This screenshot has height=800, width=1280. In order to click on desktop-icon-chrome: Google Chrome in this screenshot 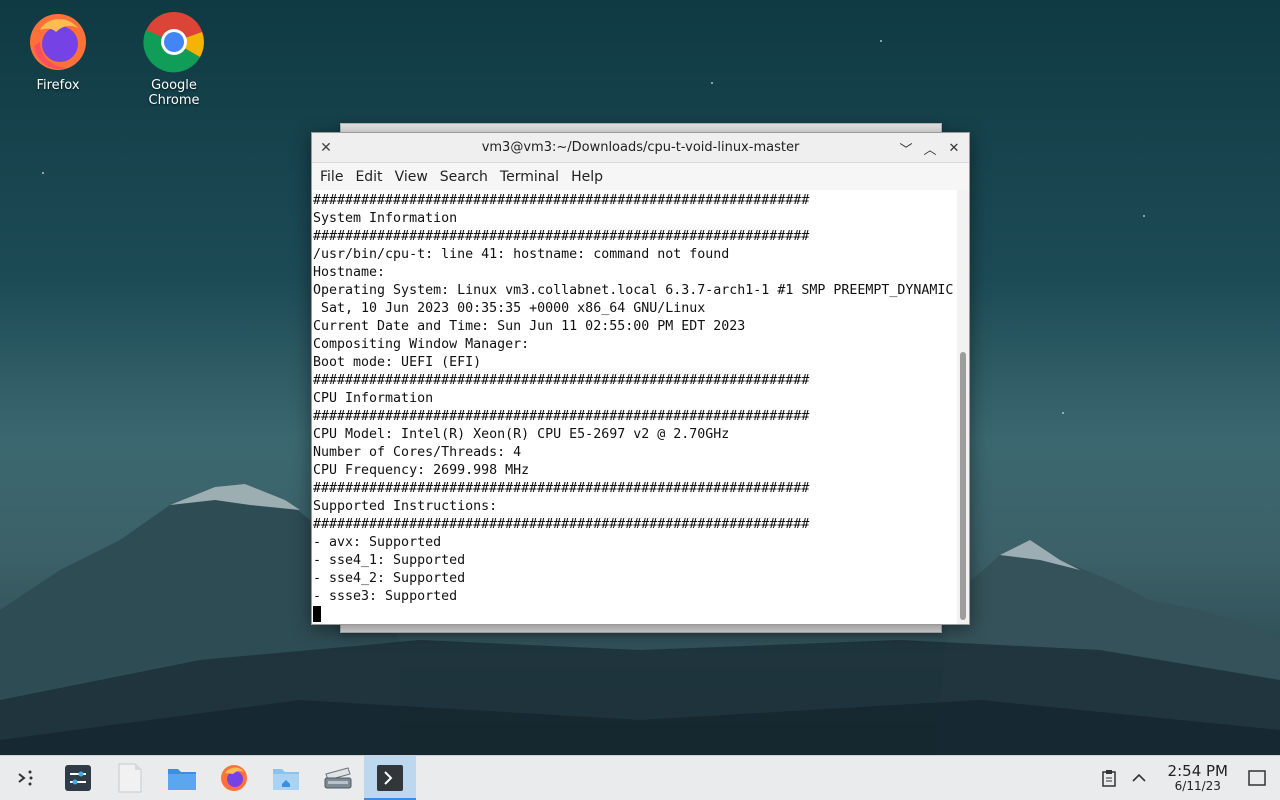, I will do `click(174, 59)`.